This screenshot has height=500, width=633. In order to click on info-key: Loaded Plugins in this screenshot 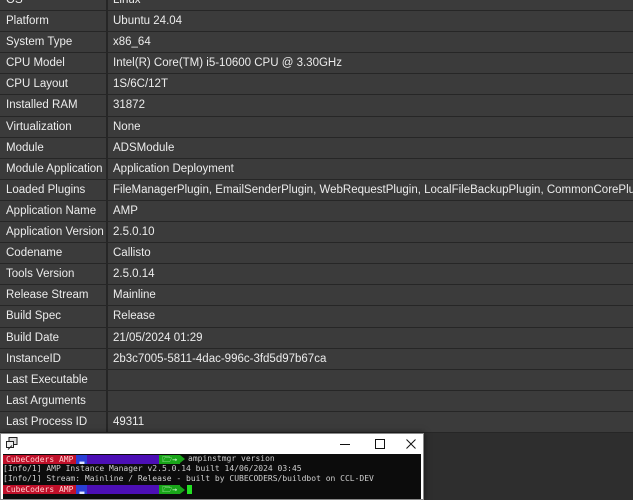, I will do `click(53, 189)`.